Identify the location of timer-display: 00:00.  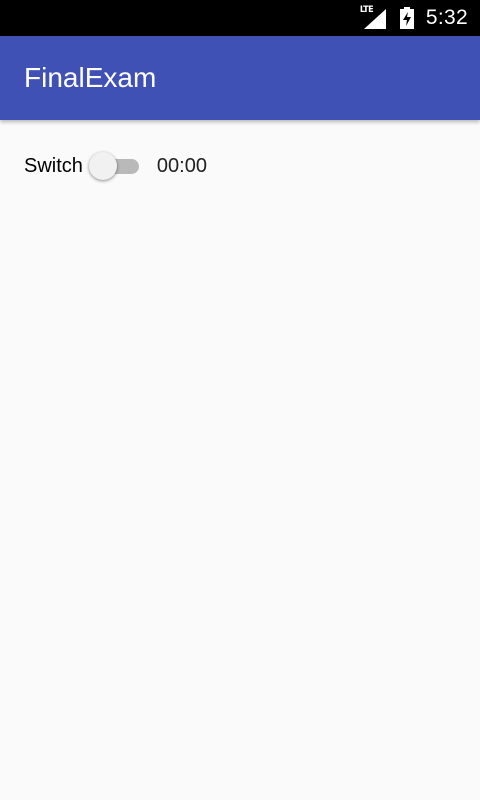
(181, 165).